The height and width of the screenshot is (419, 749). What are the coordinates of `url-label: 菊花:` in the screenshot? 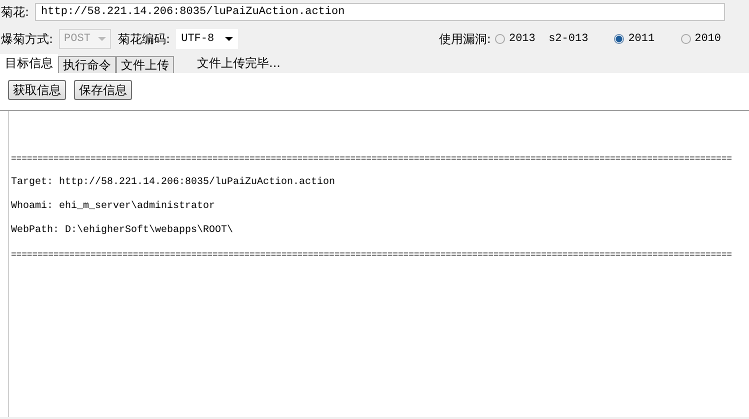 It's located at (15, 12).